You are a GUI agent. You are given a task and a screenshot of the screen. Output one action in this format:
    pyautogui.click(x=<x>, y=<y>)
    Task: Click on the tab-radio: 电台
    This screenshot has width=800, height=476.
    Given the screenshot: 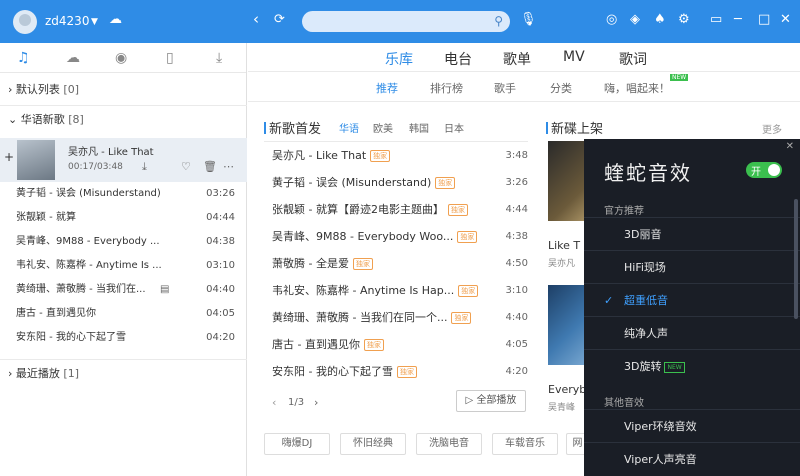 What is the action you would take?
    pyautogui.click(x=458, y=59)
    